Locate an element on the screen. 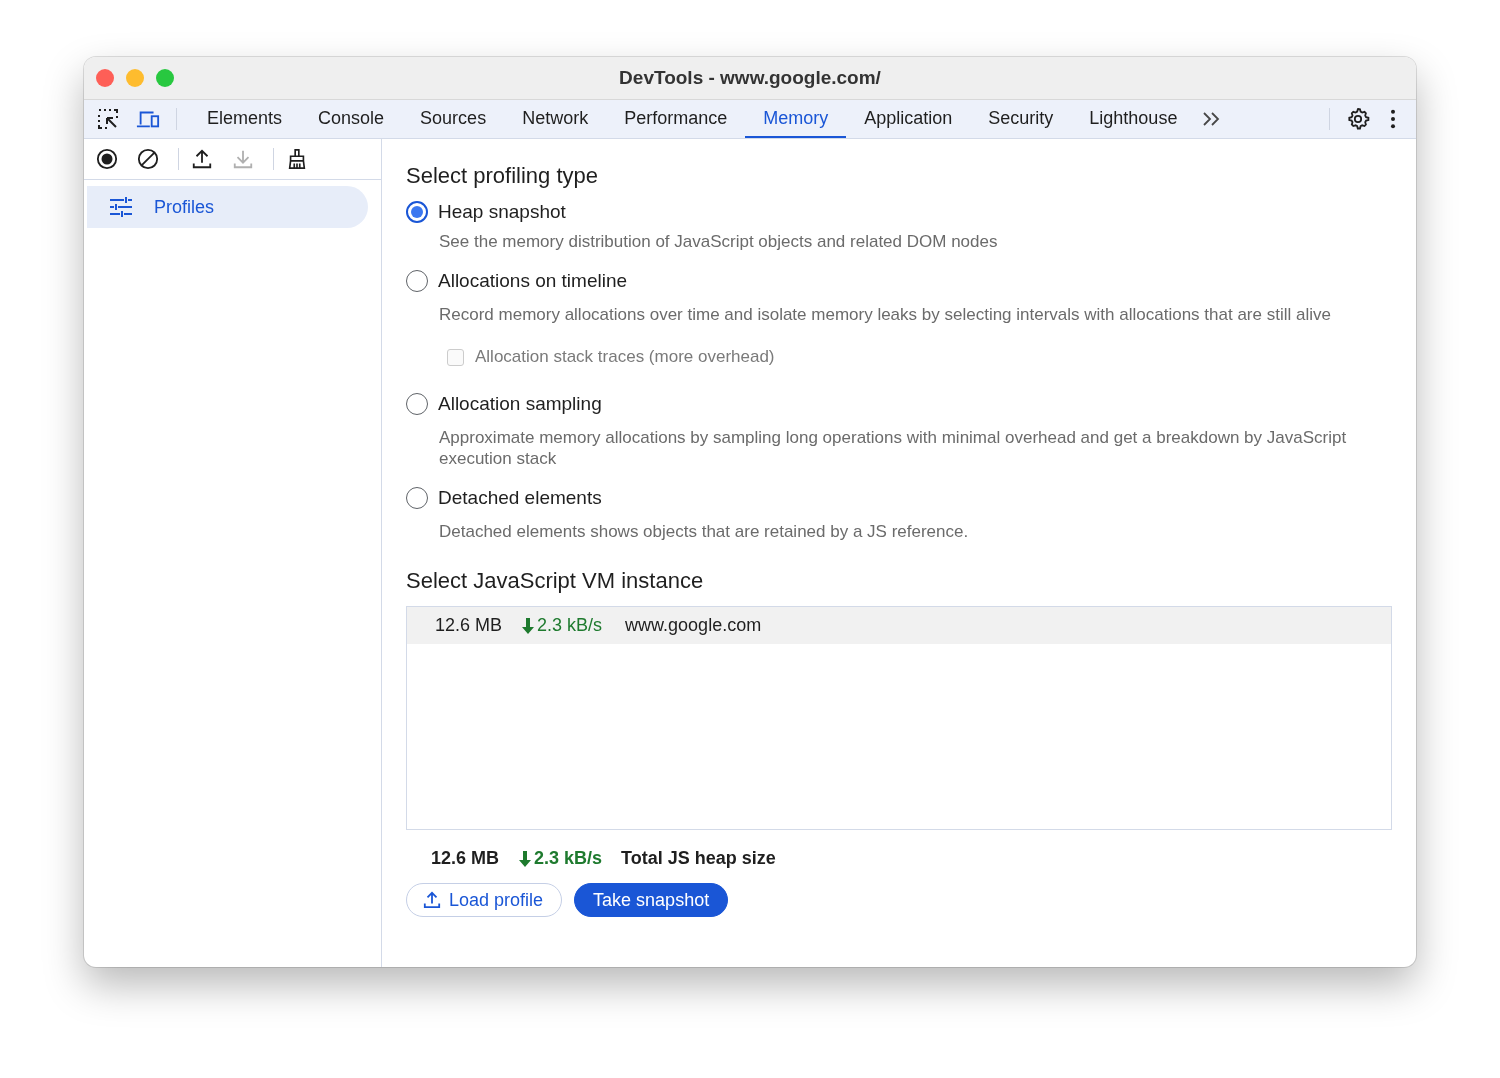  panel-tab: Performance is located at coordinates (676, 119).